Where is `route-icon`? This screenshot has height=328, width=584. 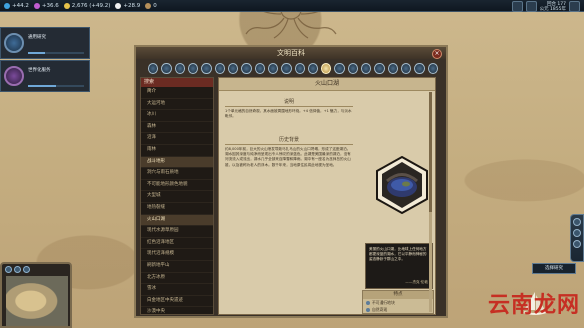
route-icon is located at coordinates (366, 68).